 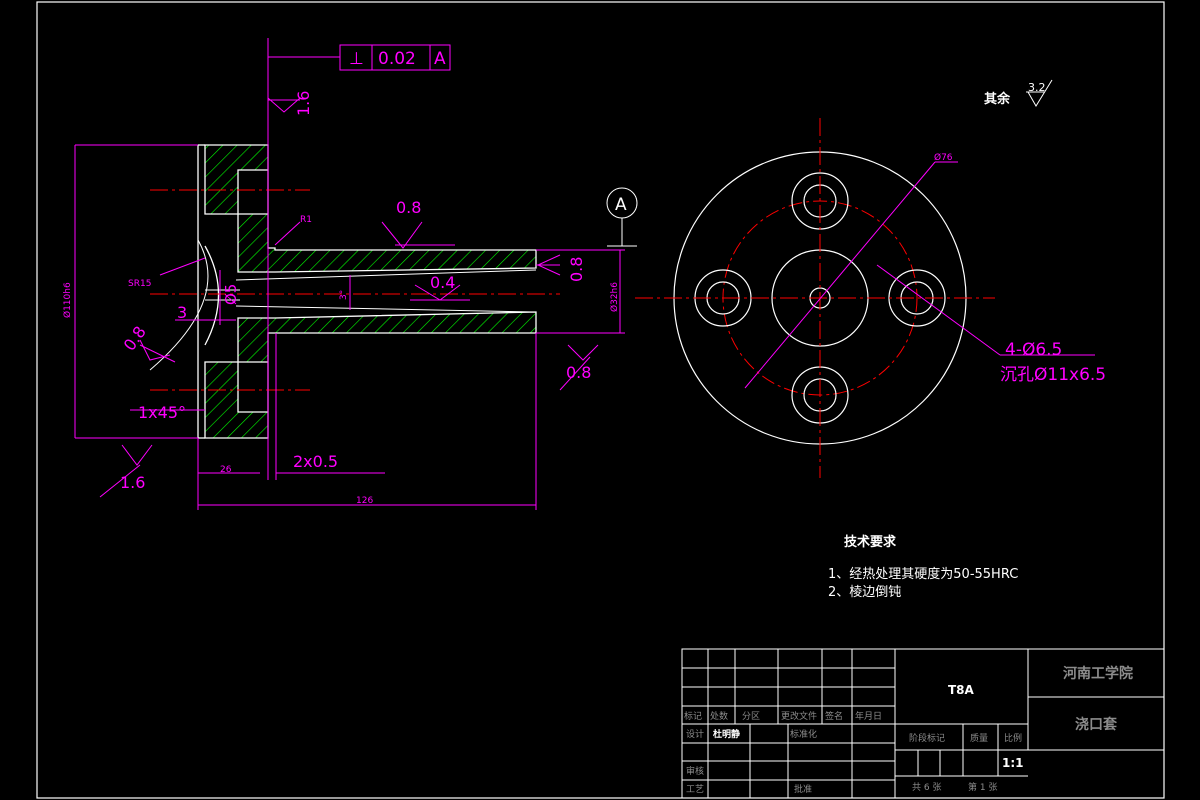 What do you see at coordinates (870, 542) in the screenshot?
I see `tech-title: 技术要求` at bounding box center [870, 542].